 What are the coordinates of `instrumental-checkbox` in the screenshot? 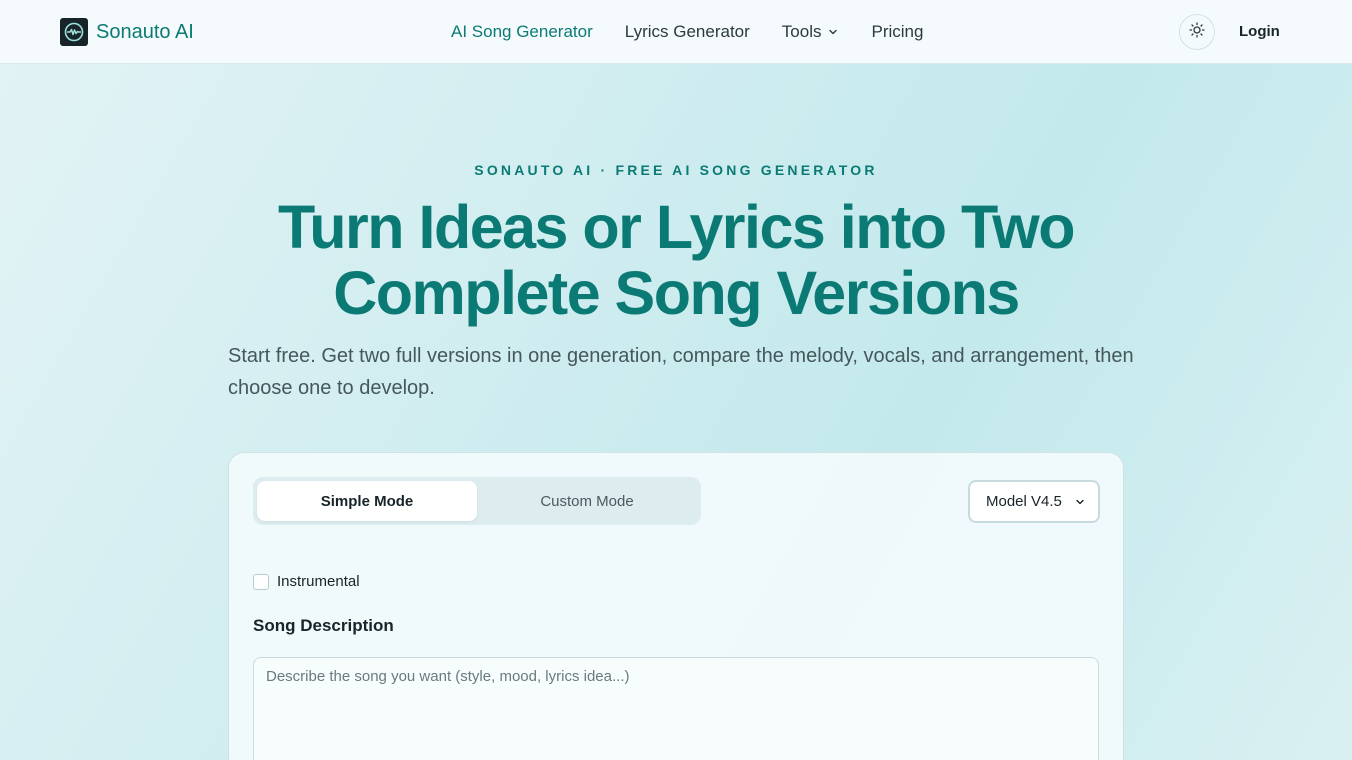 It's located at (261, 581).